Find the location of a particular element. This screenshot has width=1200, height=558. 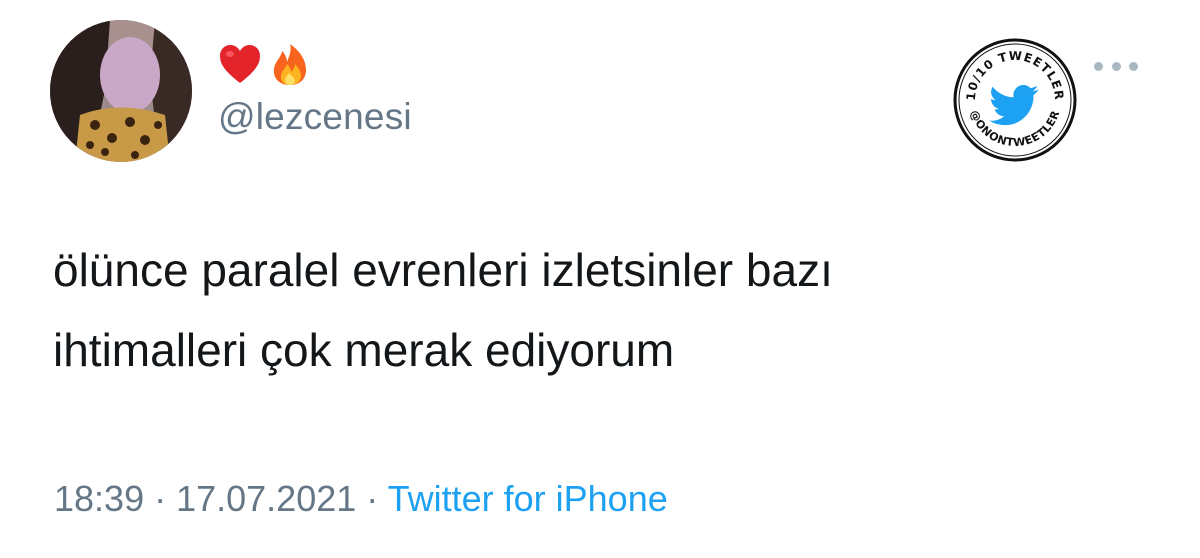

tweet-meta: 18:39 · 17.07.2021 · Twitter for iPhone is located at coordinates (361, 499).